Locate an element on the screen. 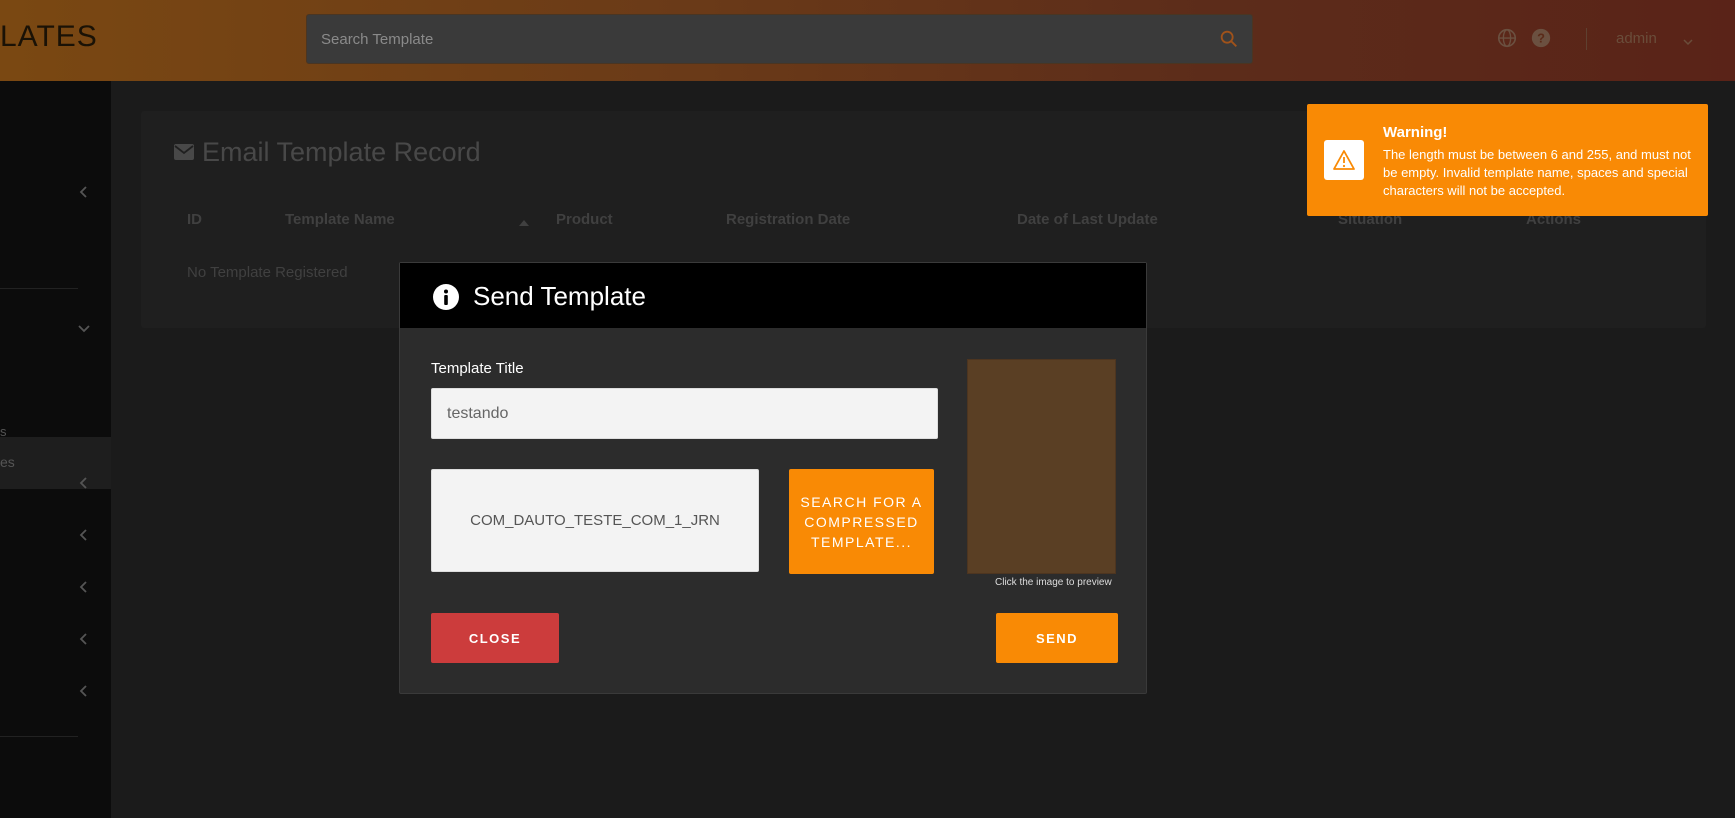 The height and width of the screenshot is (818, 1735). sidebar-item-label: es is located at coordinates (7, 462).